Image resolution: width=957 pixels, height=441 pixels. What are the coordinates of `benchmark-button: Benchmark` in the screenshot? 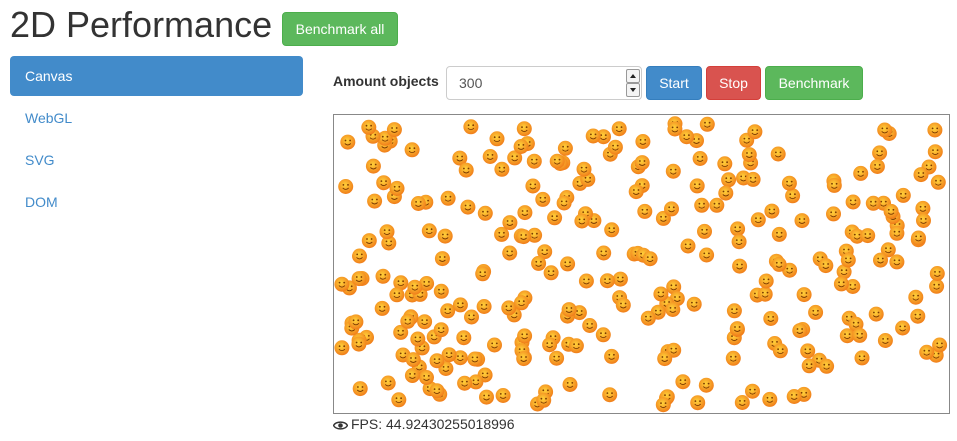 It's located at (814, 83).